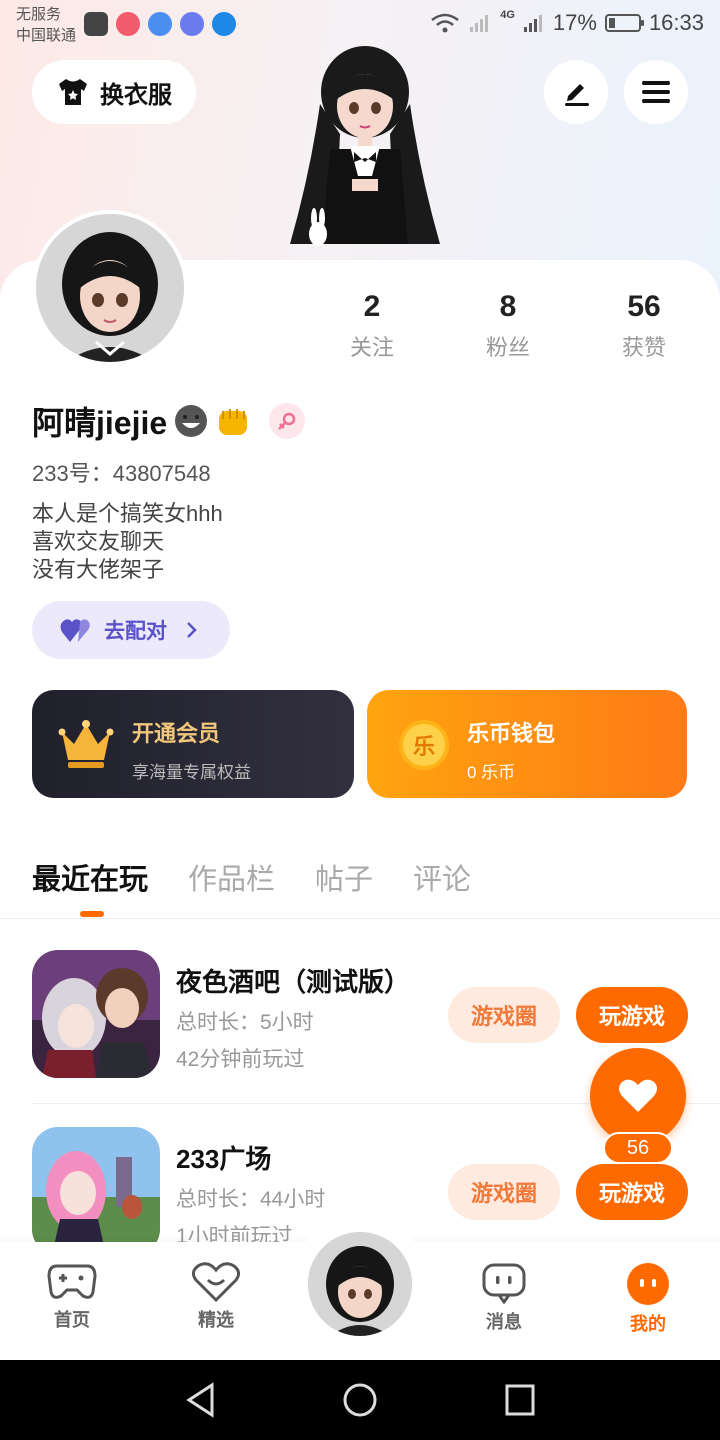  I want to click on user-id: 233号：43807548, so click(121, 472).